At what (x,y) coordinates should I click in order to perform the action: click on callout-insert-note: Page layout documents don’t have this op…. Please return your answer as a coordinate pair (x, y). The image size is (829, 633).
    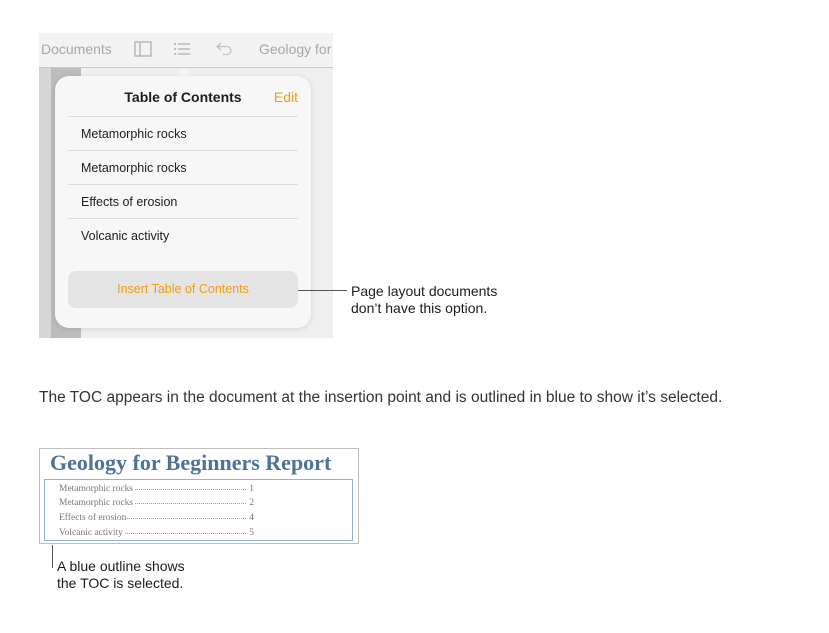
    Looking at the image, I should click on (424, 300).